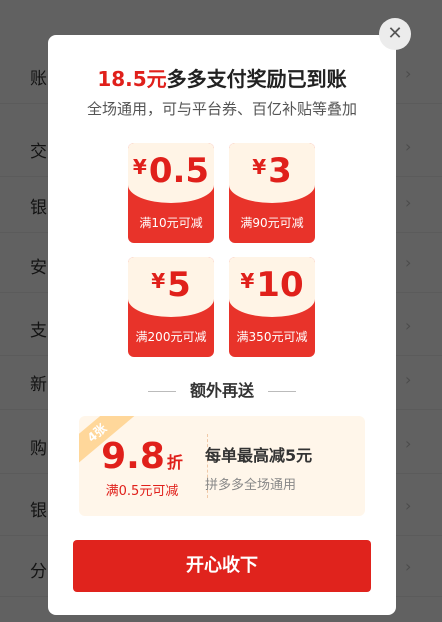  What do you see at coordinates (133, 456) in the screenshot?
I see `discount-amount: 9.8` at bounding box center [133, 456].